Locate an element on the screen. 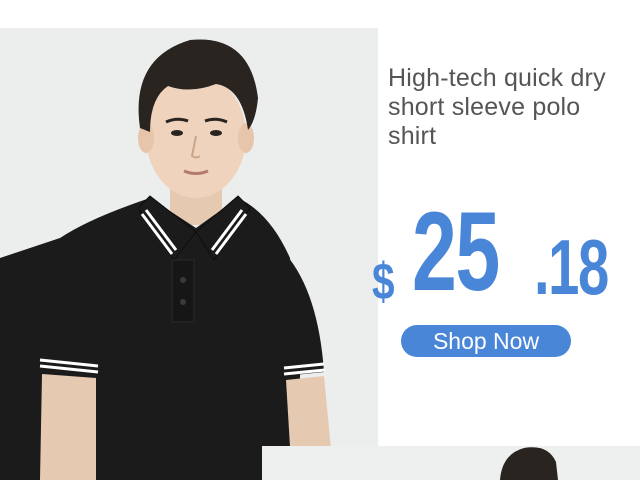  next-product-photo is located at coordinates (451, 463).